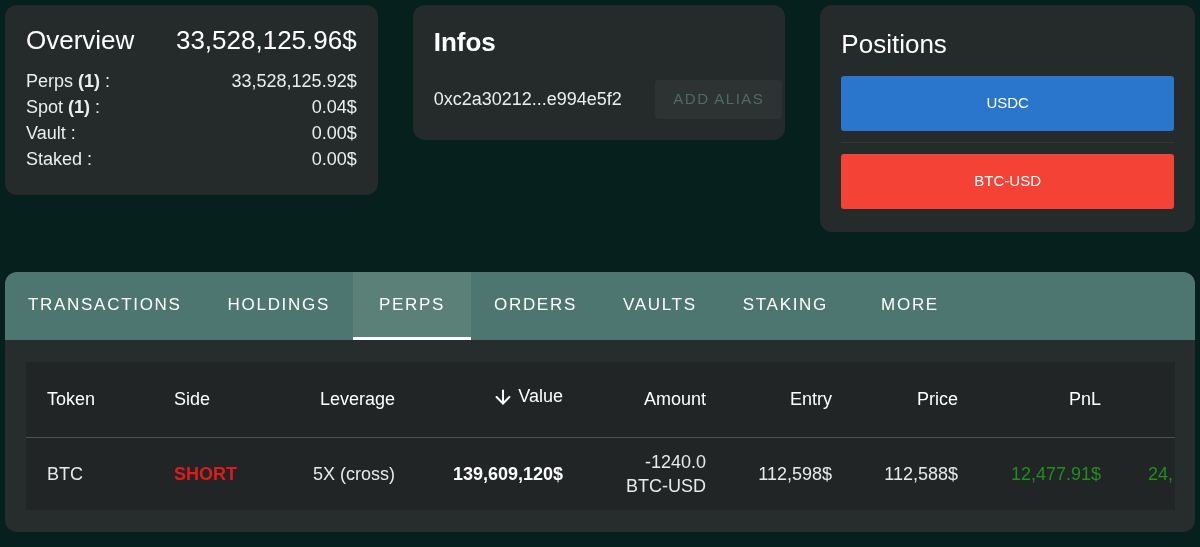 Image resolution: width=1200 pixels, height=547 pixels. Describe the element at coordinates (1007, 103) in the screenshot. I see `position-button: USDC` at that location.